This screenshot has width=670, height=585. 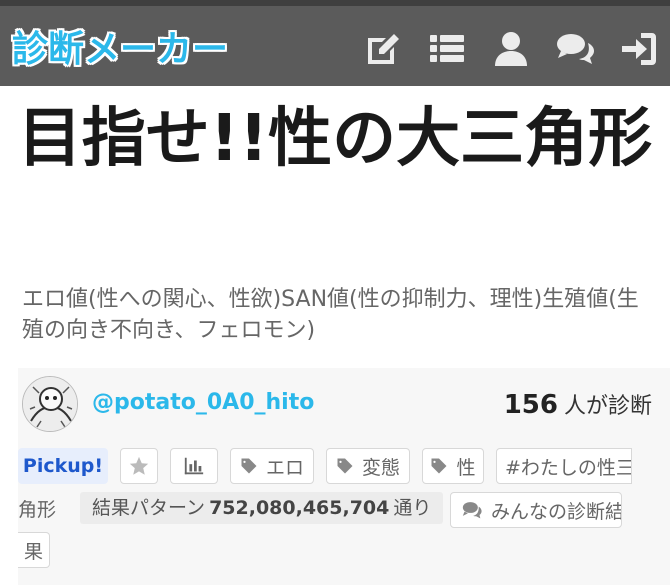 What do you see at coordinates (568, 467) in the screenshot?
I see `hashtag-label: #わたしの性三` at bounding box center [568, 467].